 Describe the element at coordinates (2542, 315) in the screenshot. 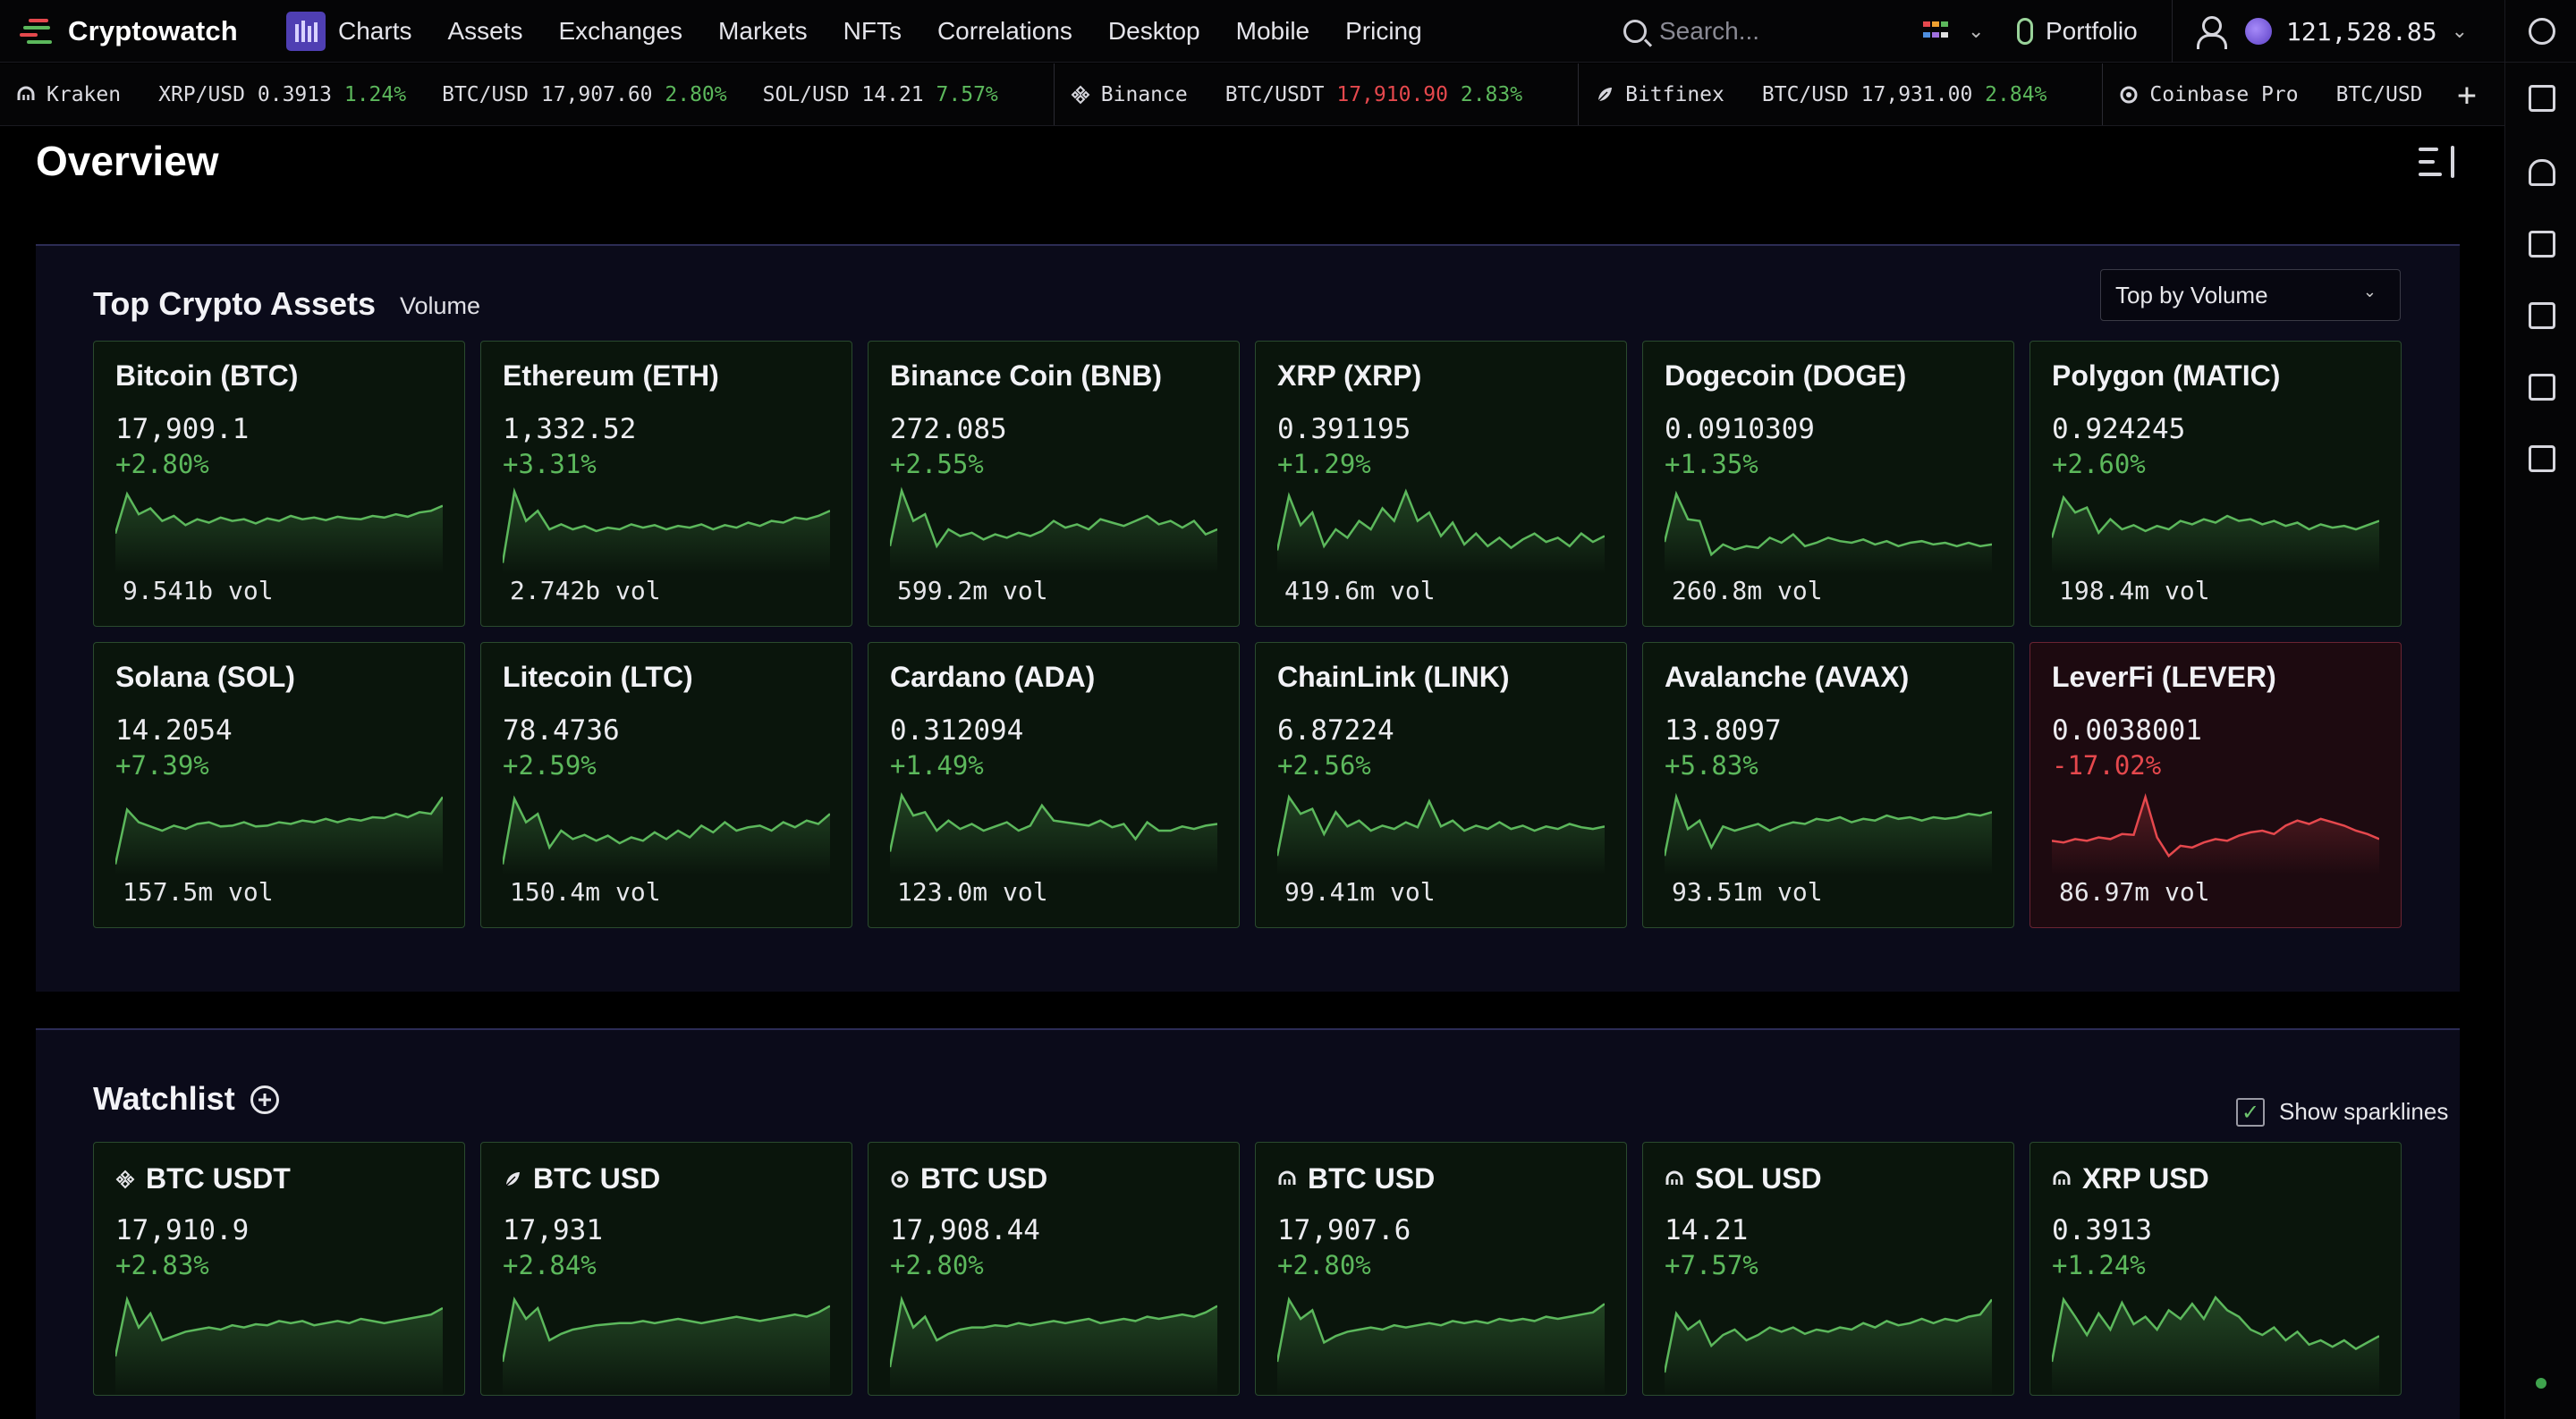

I see `terminal-icon` at that location.